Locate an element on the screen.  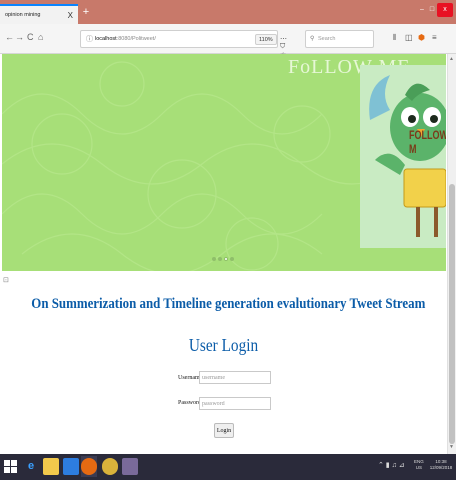
system-tray-icons: ⌃ ▮ ♫ ⊿ is located at coordinates (391, 465).